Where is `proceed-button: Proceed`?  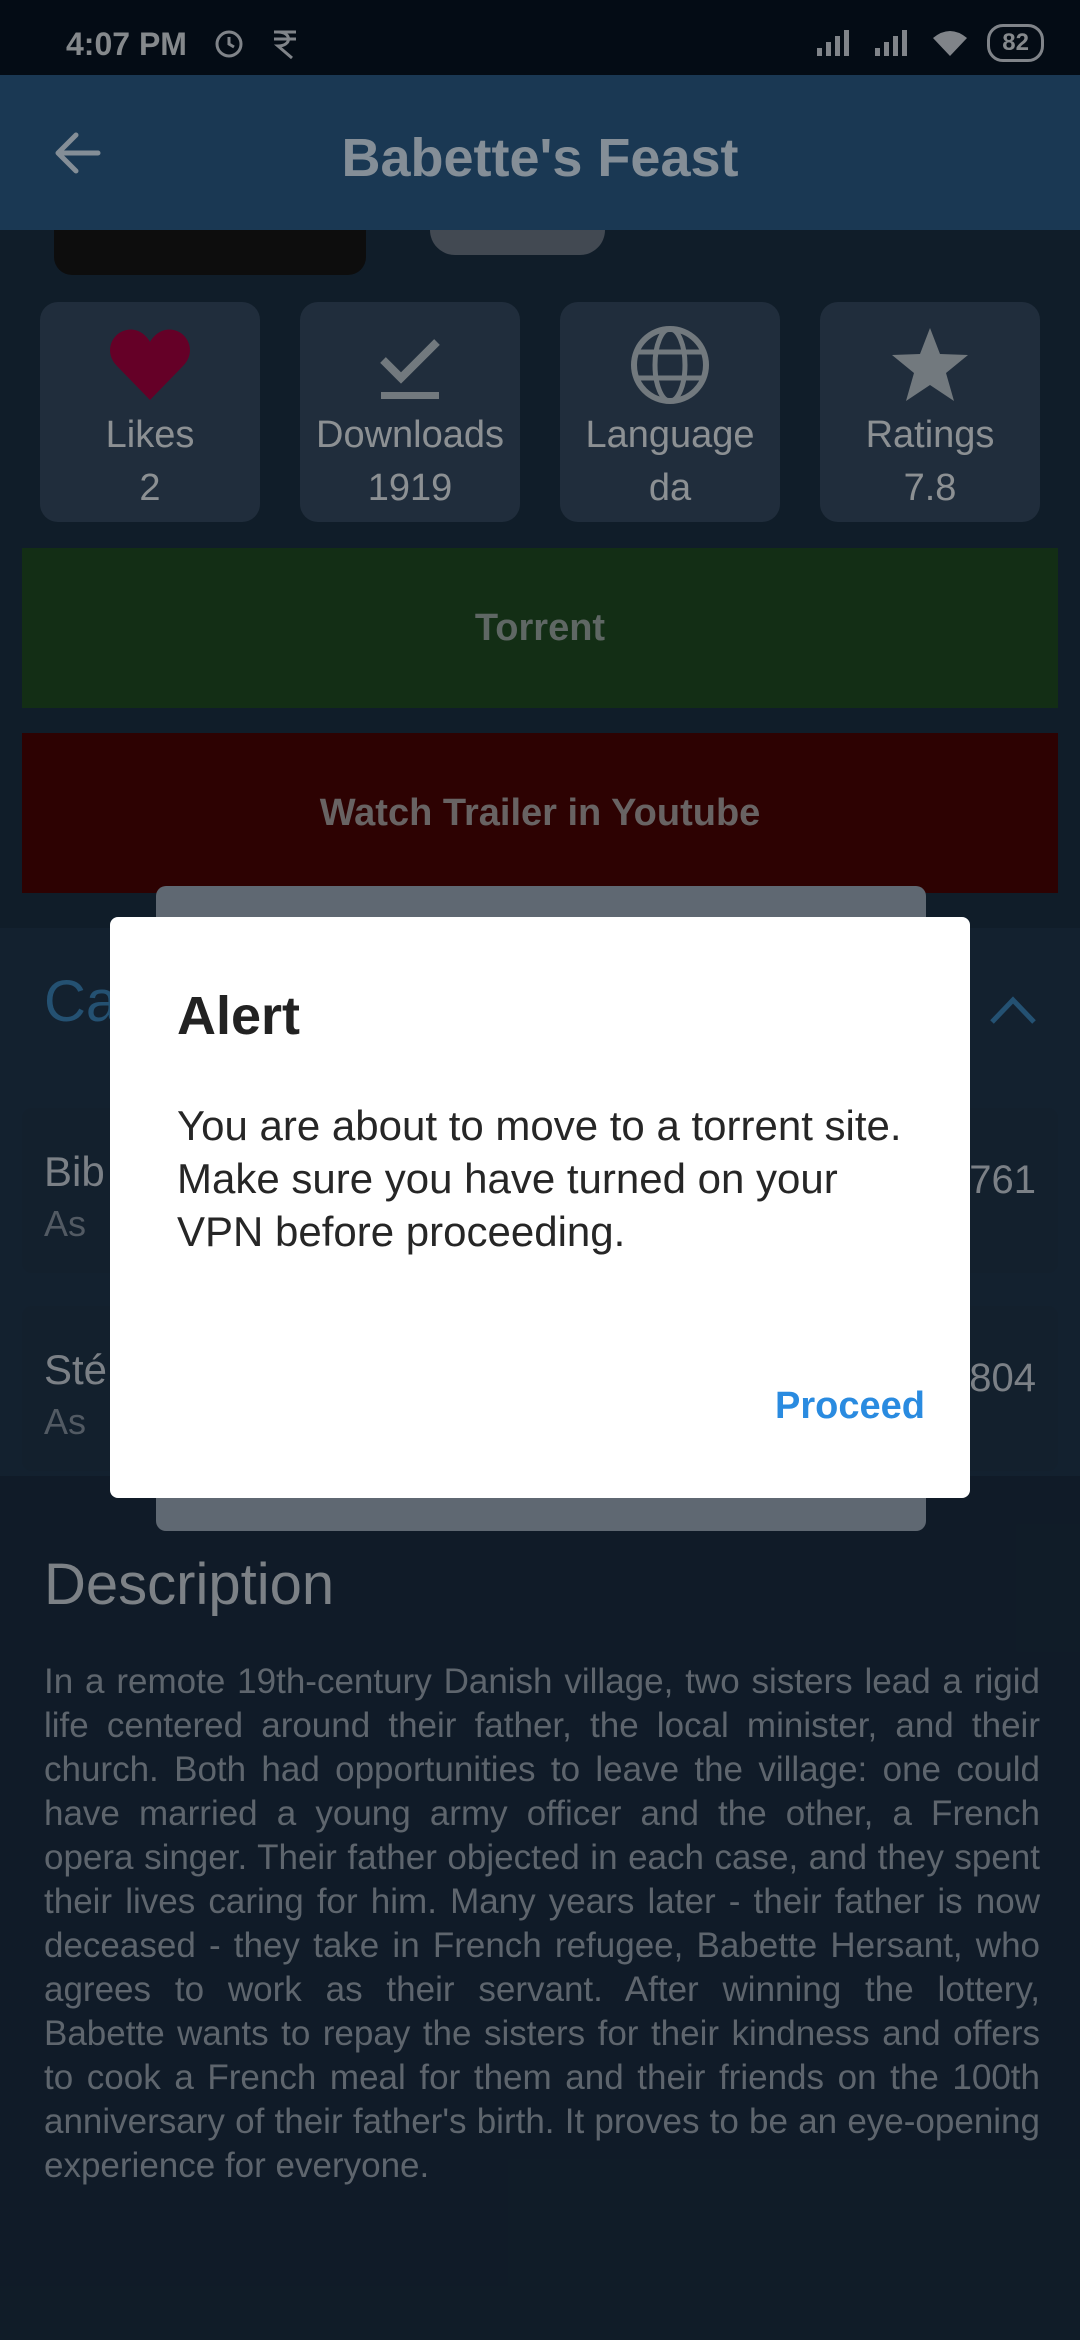
proceed-button: Proceed is located at coordinates (850, 1406).